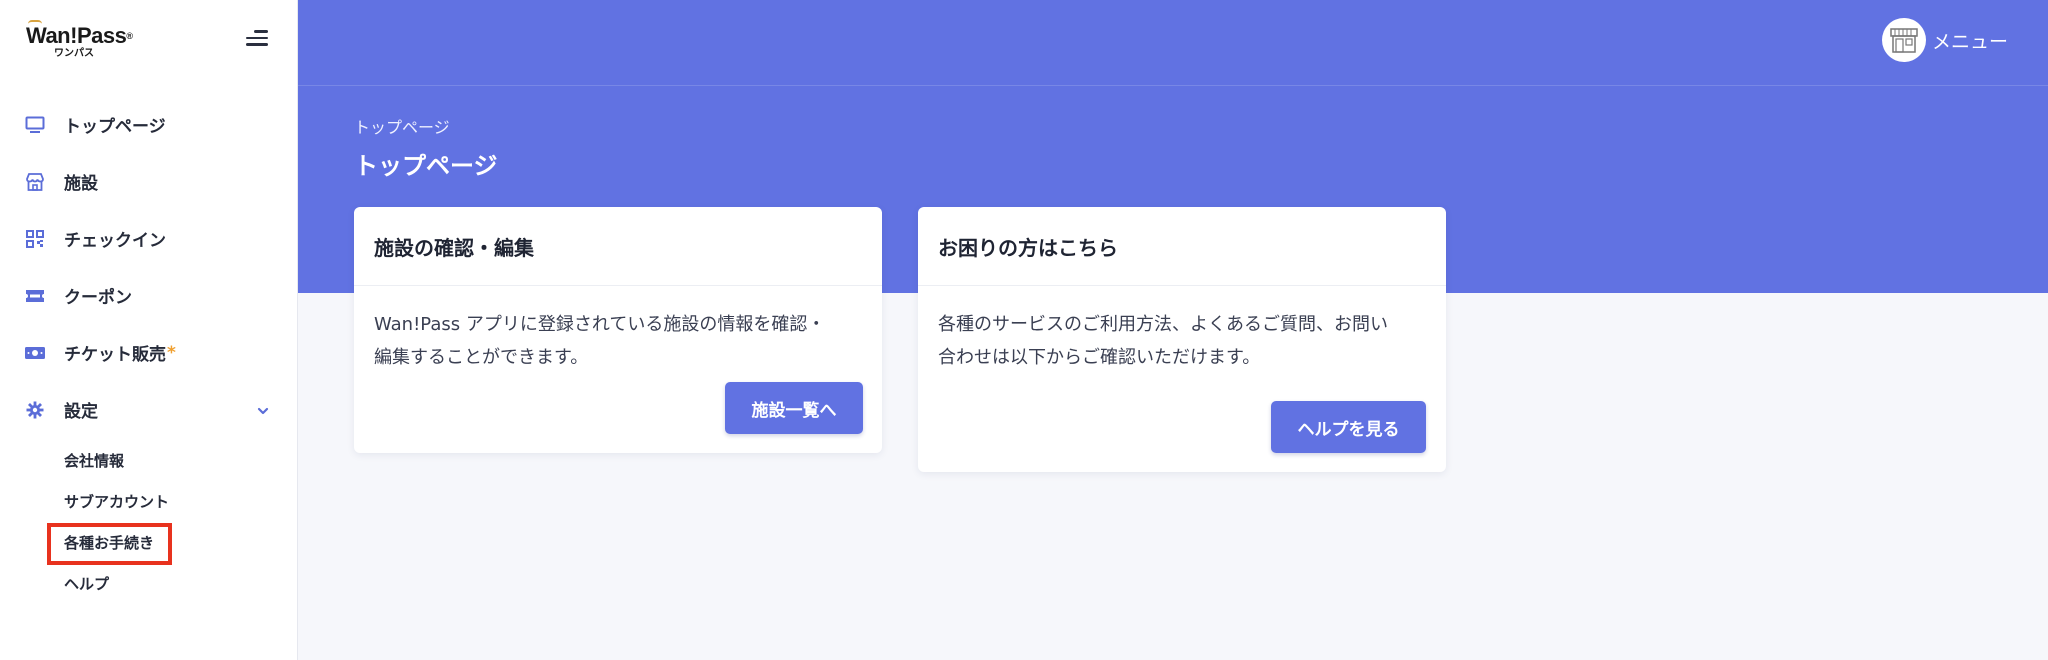  What do you see at coordinates (35, 239) in the screenshot?
I see `qr-code-icon` at bounding box center [35, 239].